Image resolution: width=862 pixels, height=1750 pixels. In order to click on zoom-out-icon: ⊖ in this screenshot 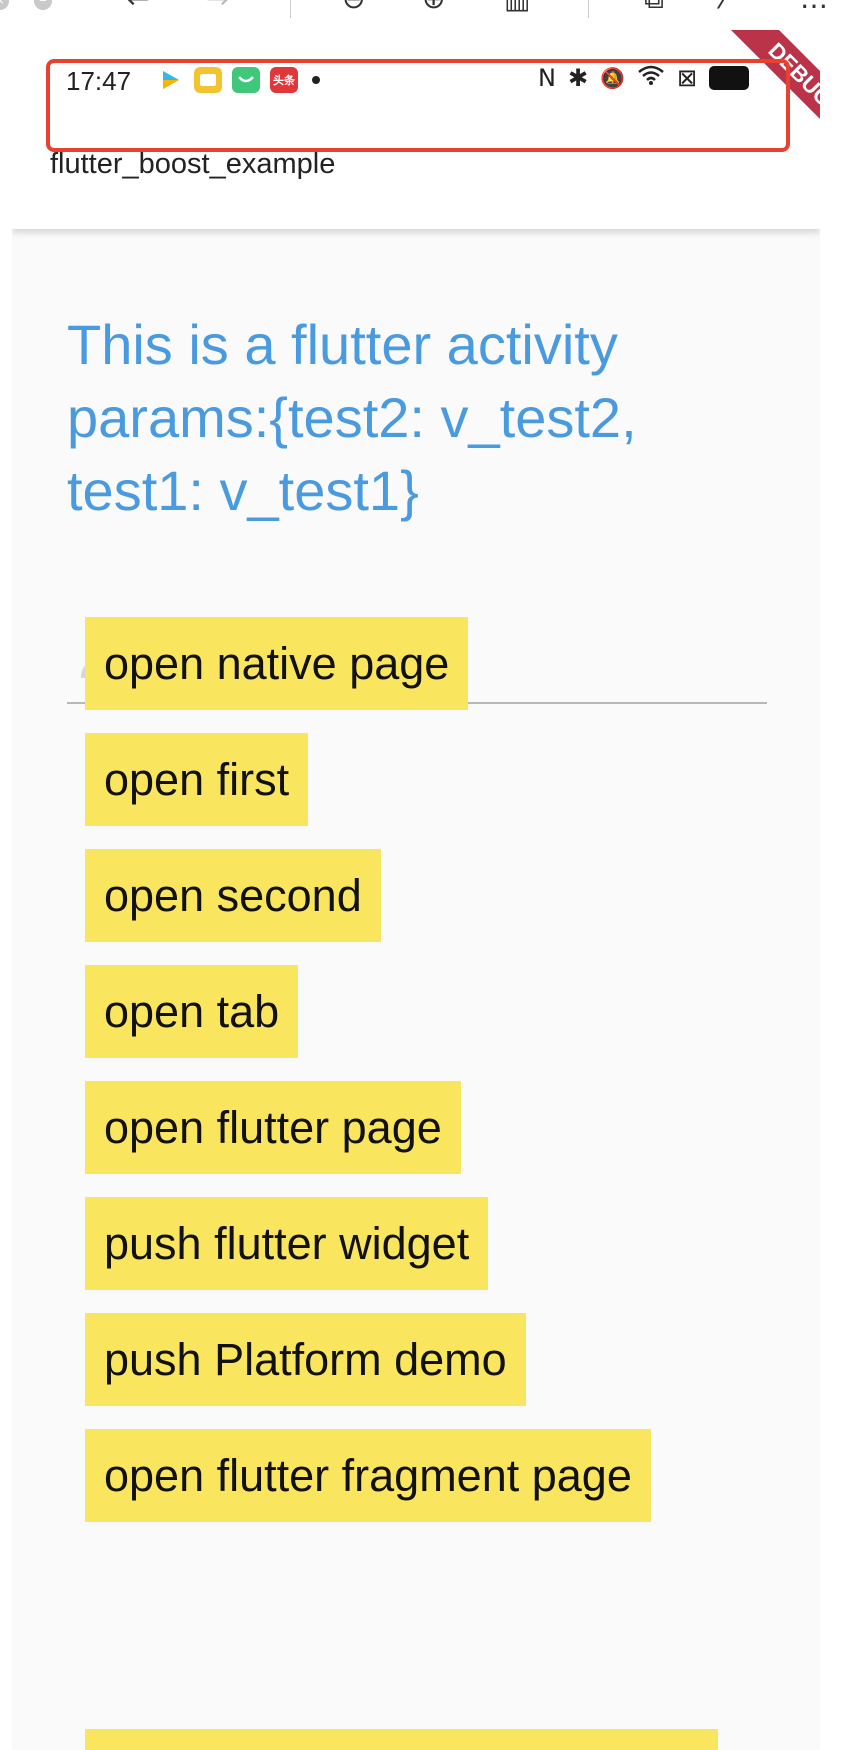, I will do `click(353, 7)`.